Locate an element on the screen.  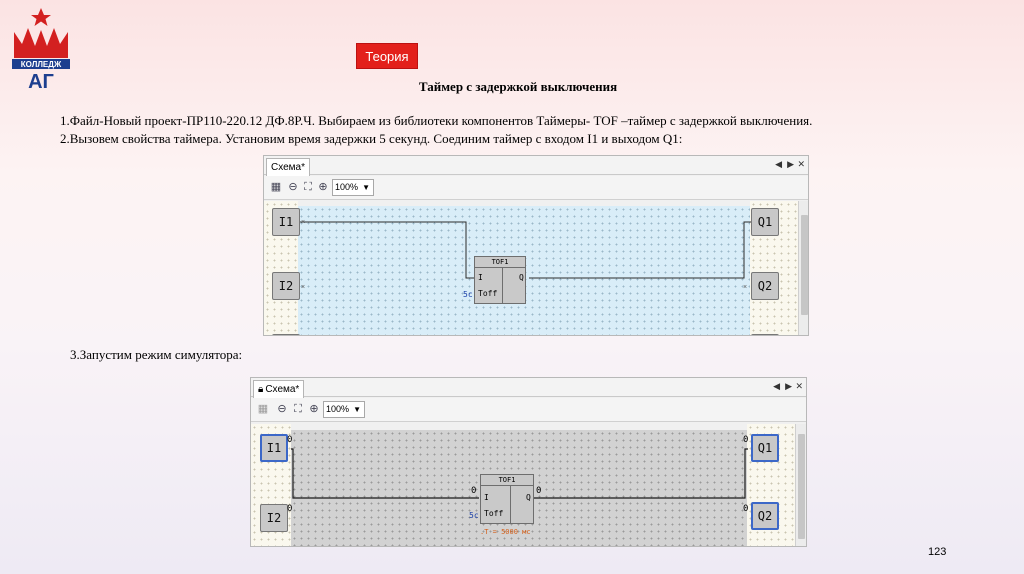
sim-time-readout: .T = 5000 мс is located at coordinates (505, 532).